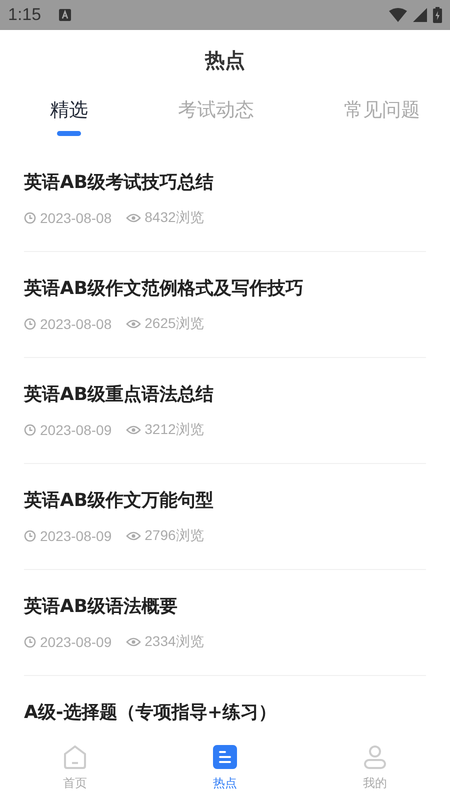 This screenshot has height=801, width=450. Describe the element at coordinates (225, 756) in the screenshot. I see `document-icon` at that location.